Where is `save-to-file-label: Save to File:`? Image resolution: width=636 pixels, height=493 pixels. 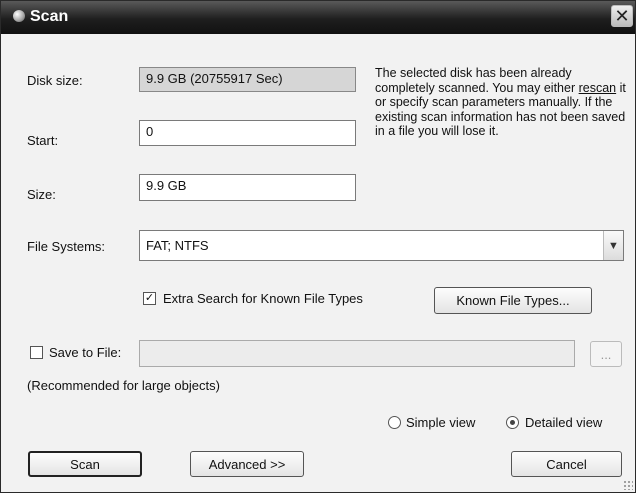 save-to-file-label: Save to File: is located at coordinates (85, 352).